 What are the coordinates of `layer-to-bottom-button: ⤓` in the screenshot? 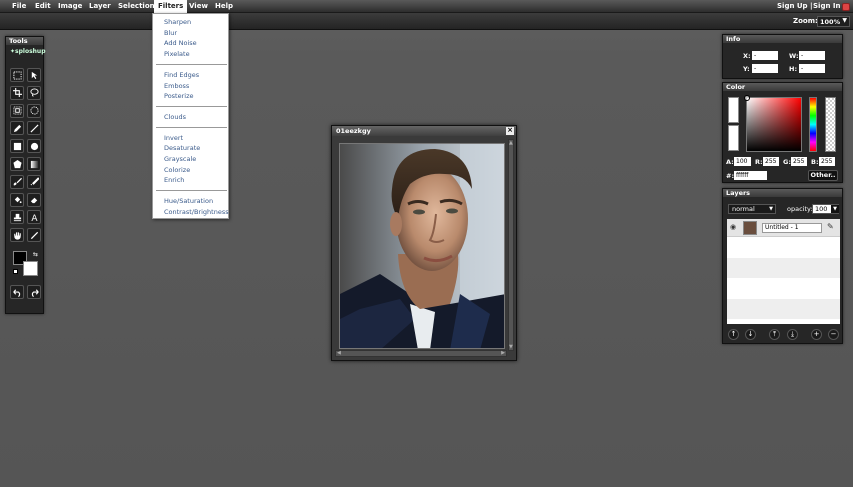 It's located at (792, 334).